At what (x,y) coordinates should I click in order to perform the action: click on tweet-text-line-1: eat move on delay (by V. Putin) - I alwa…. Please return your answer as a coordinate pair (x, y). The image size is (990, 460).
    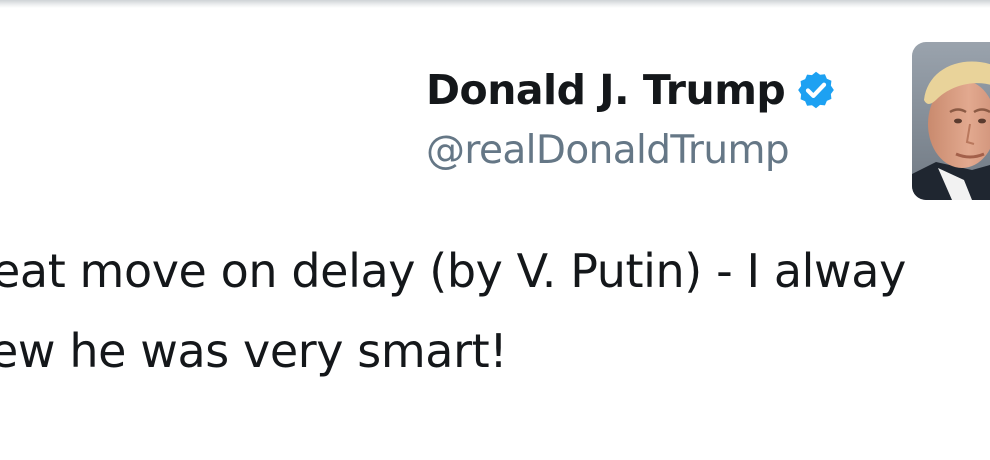
    Looking at the image, I should click on (453, 271).